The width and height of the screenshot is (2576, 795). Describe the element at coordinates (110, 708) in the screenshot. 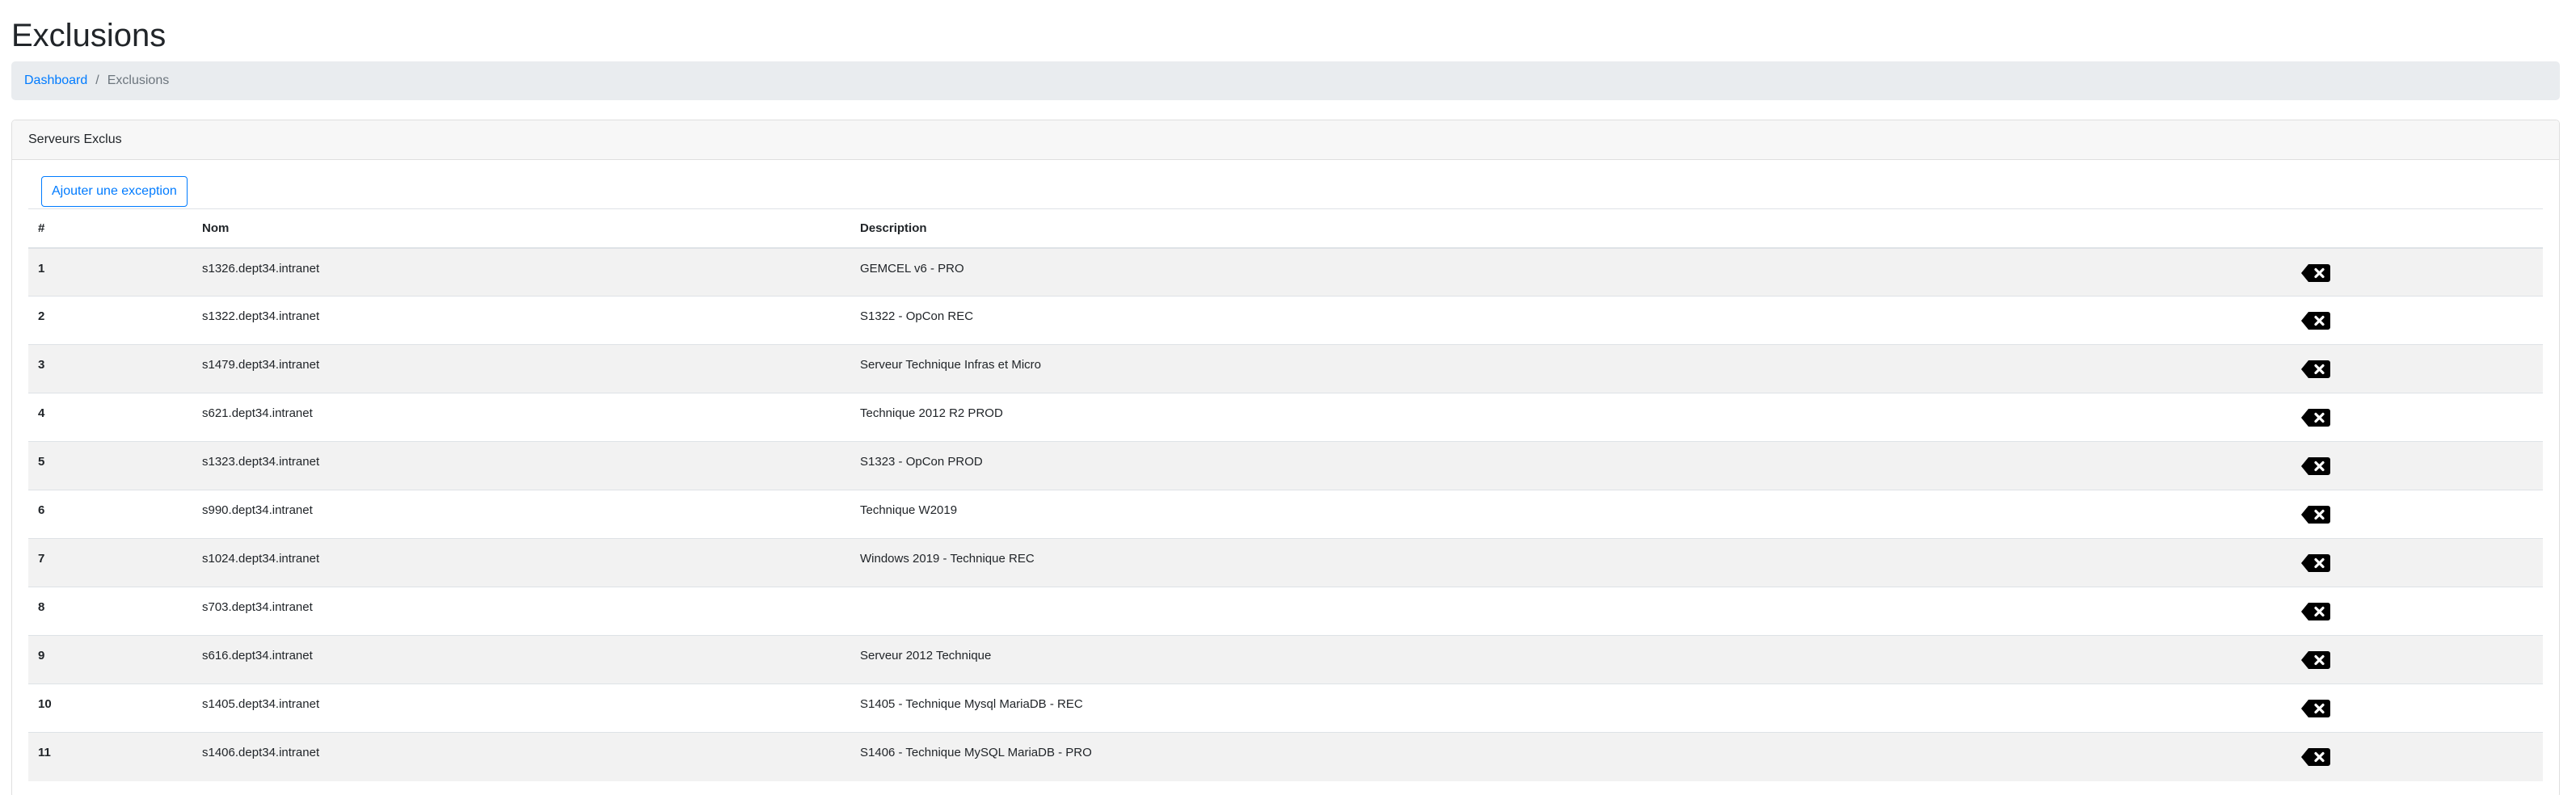

I see `row-number: 10` at that location.